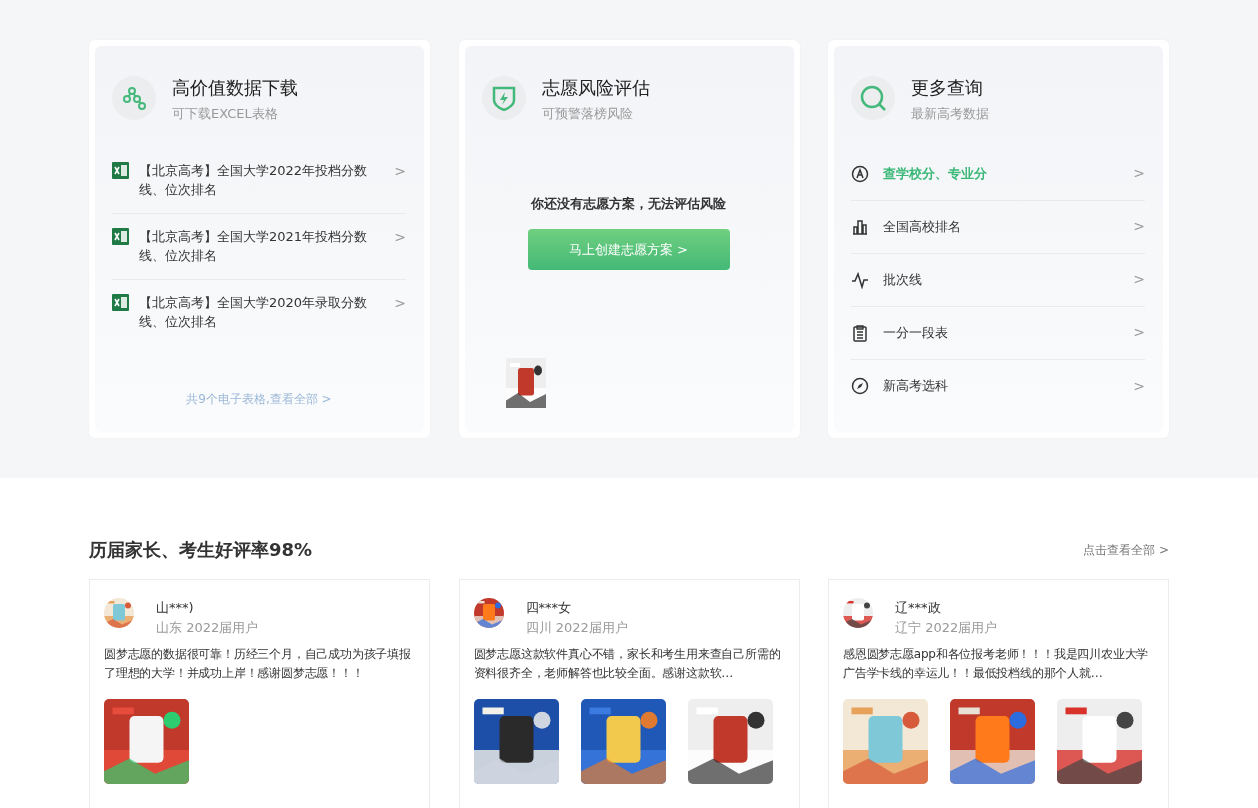 This screenshot has height=808, width=1258. I want to click on card-title: 更多查询, so click(947, 88).